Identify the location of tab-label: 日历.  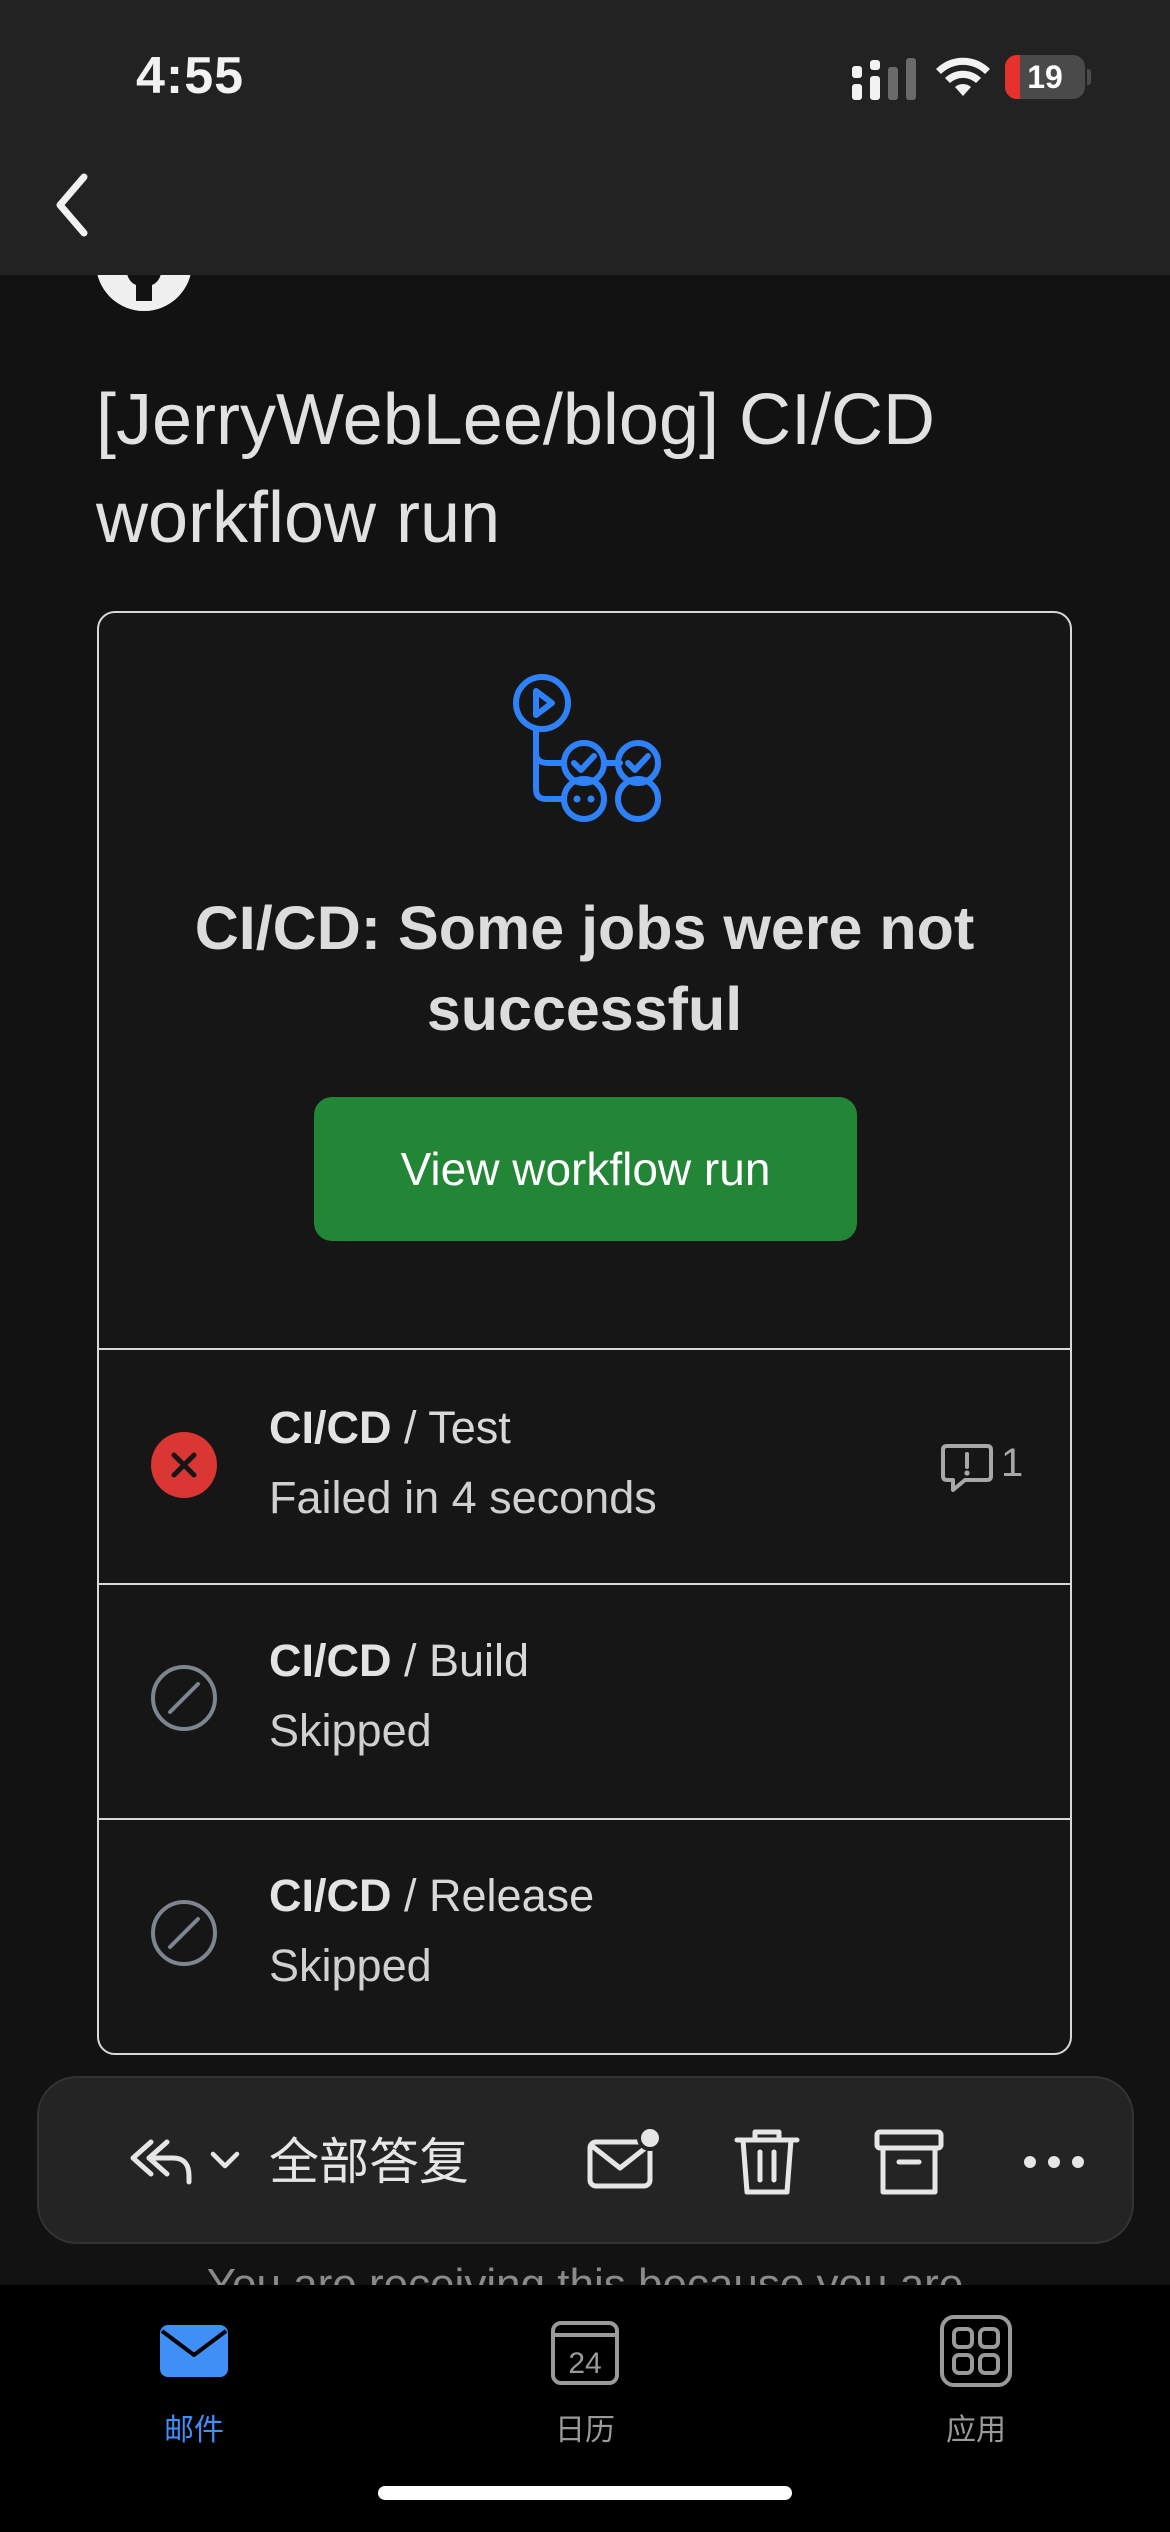
(585, 2430).